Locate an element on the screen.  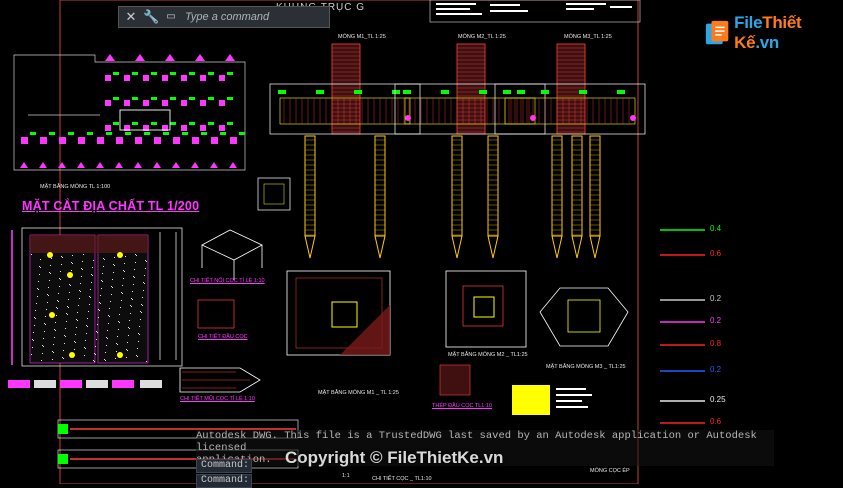
brand-logo: FileThiết Kế.vn is located at coordinates (773, 33).